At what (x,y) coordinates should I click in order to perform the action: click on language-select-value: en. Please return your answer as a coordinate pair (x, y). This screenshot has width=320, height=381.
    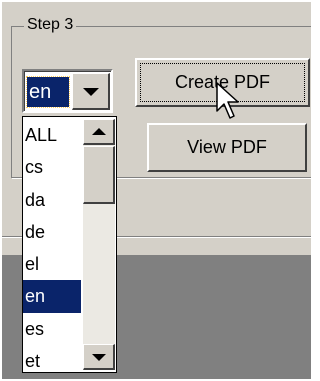
    Looking at the image, I should click on (48, 92).